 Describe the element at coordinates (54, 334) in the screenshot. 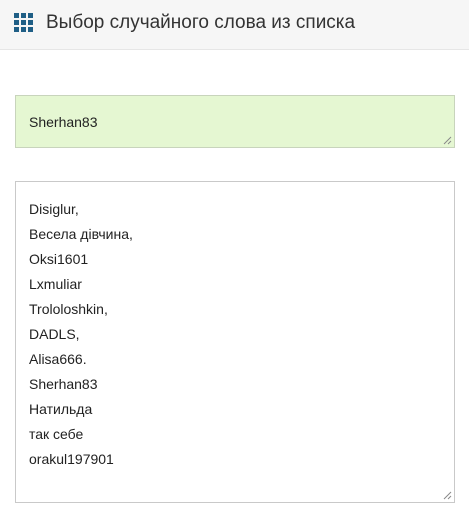

I see `list-item: DADLS,` at that location.